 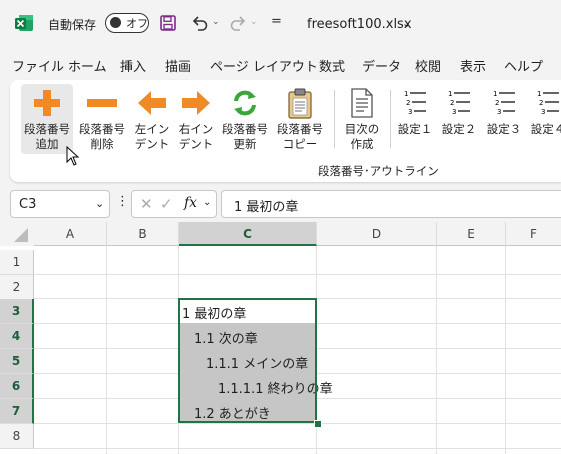 I want to click on copy-numbering-button: 段落番号 コピー, so click(x=300, y=119).